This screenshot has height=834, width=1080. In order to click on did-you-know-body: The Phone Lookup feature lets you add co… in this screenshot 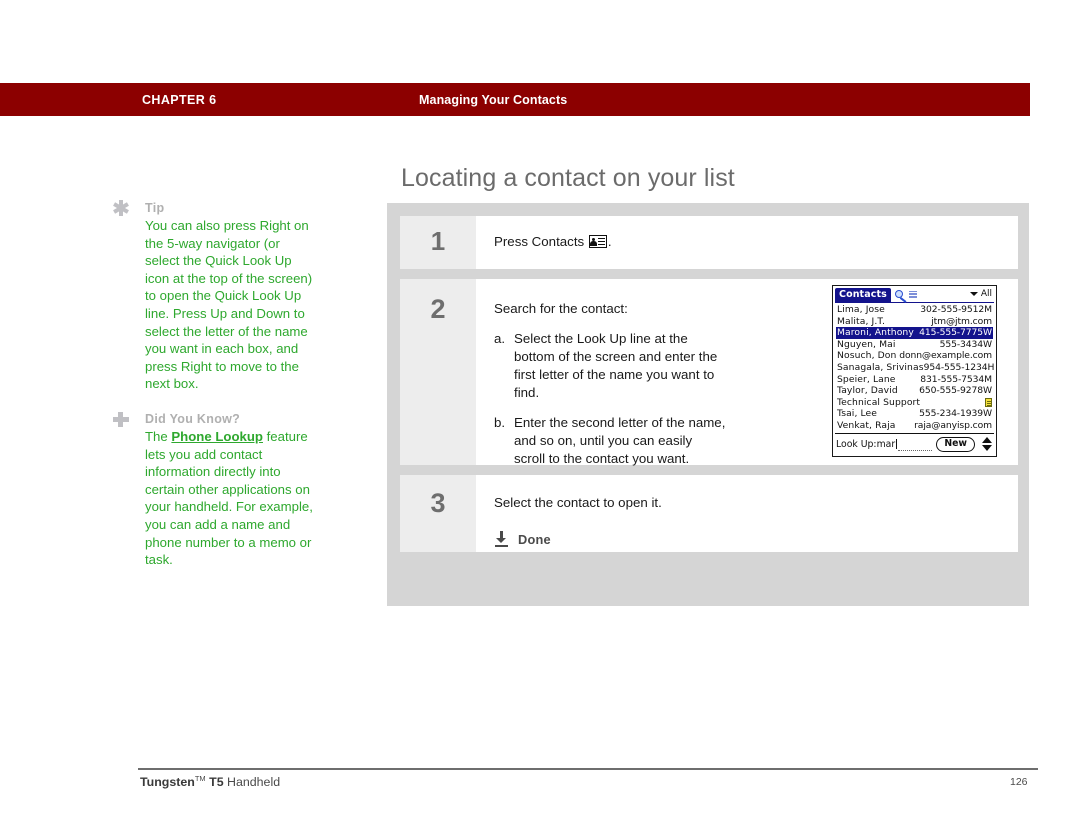, I will do `click(214, 498)`.